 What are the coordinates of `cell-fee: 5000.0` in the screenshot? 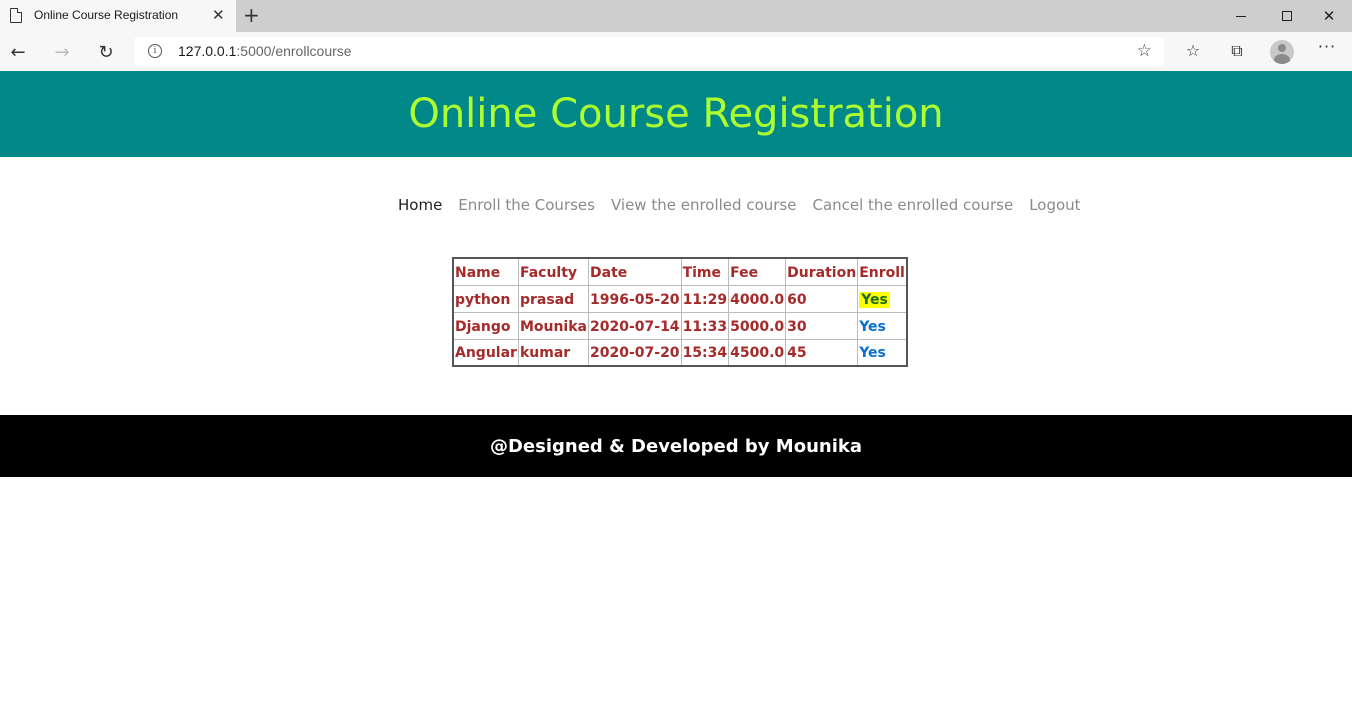 It's located at (757, 325).